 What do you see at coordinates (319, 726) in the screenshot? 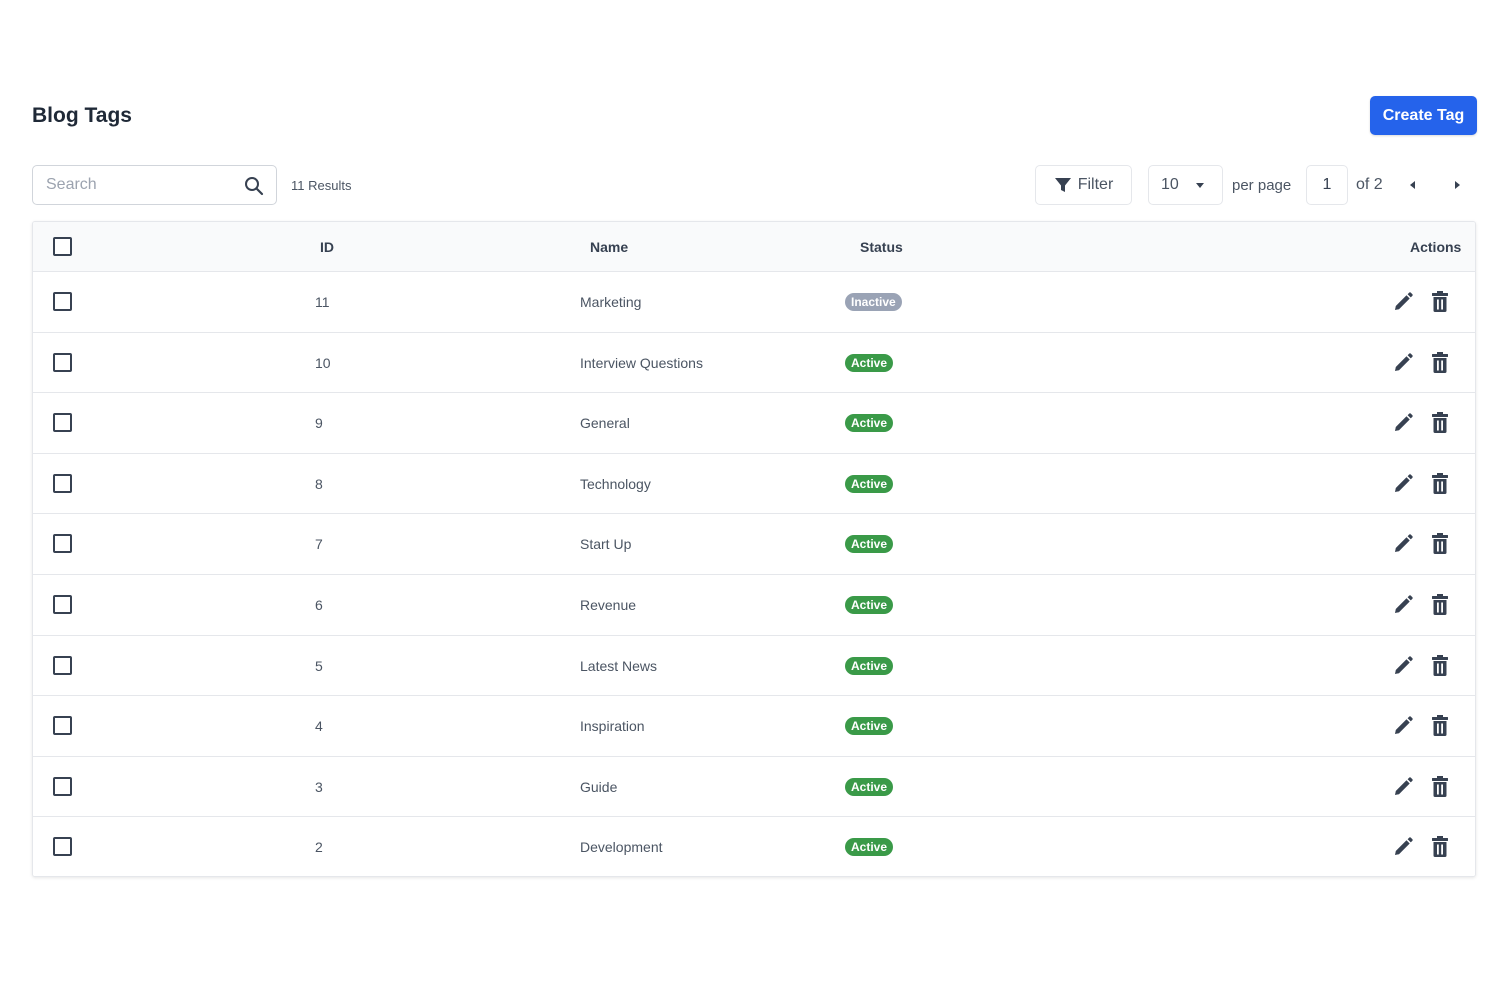
I see `row-id: 4` at bounding box center [319, 726].